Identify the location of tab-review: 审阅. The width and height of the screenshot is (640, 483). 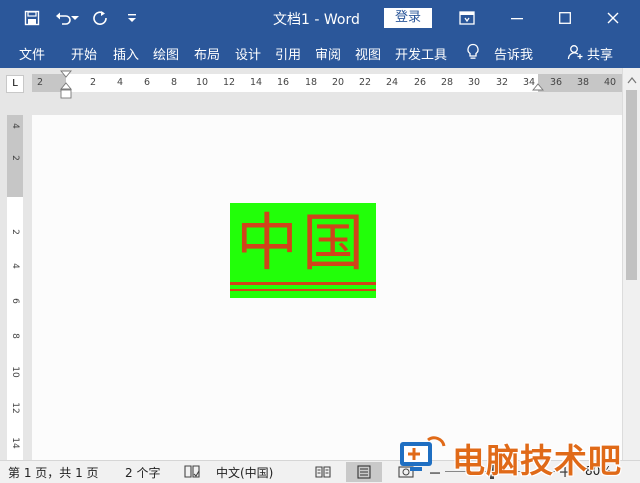
(328, 53).